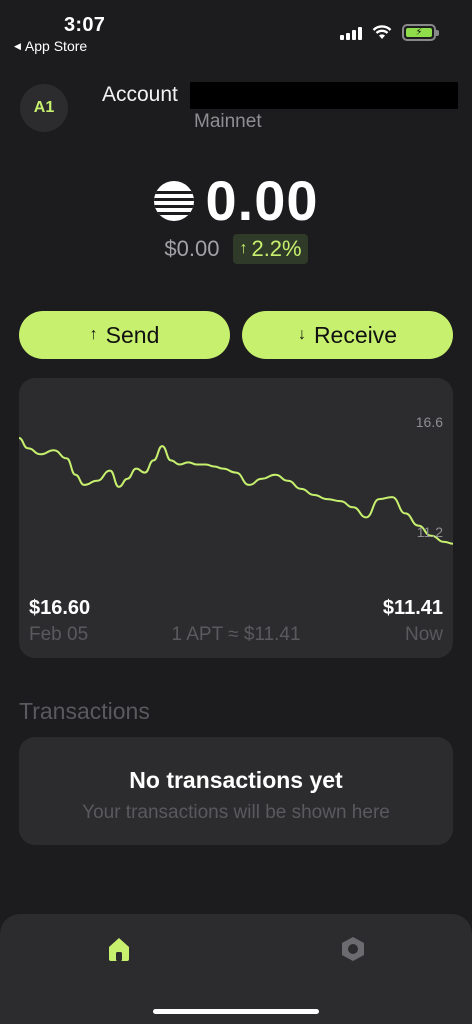 The width and height of the screenshot is (472, 1024). What do you see at coordinates (173, 200) in the screenshot?
I see `aptos-logo-icon` at bounding box center [173, 200].